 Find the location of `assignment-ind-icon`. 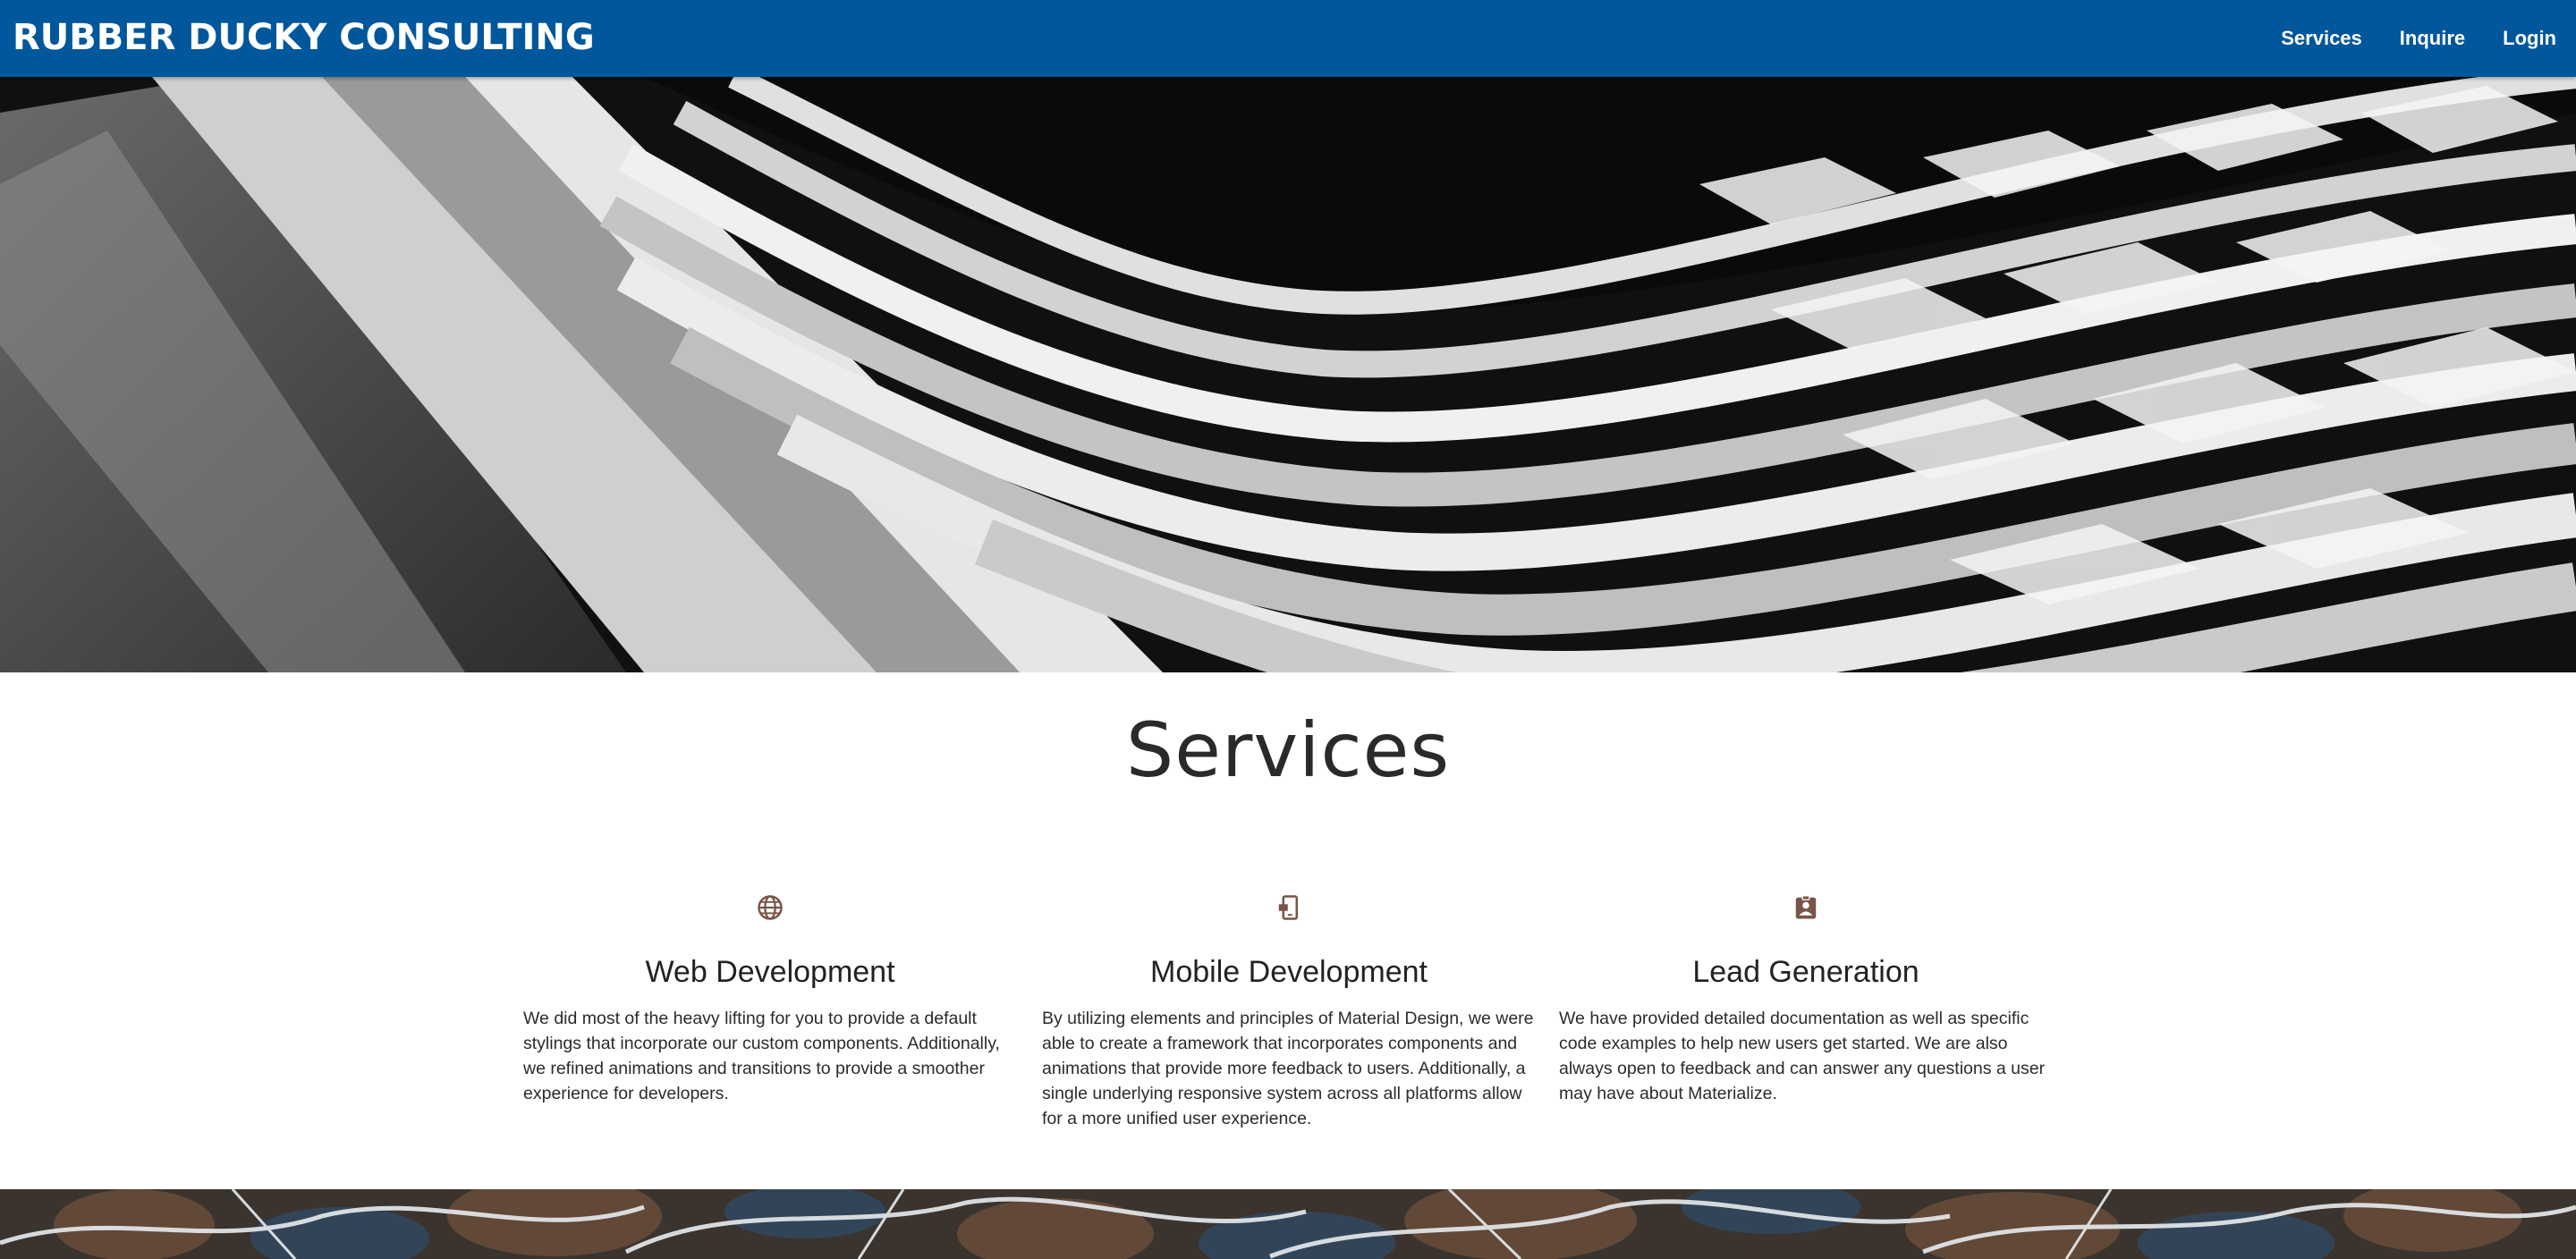

assignment-ind-icon is located at coordinates (1806, 912).